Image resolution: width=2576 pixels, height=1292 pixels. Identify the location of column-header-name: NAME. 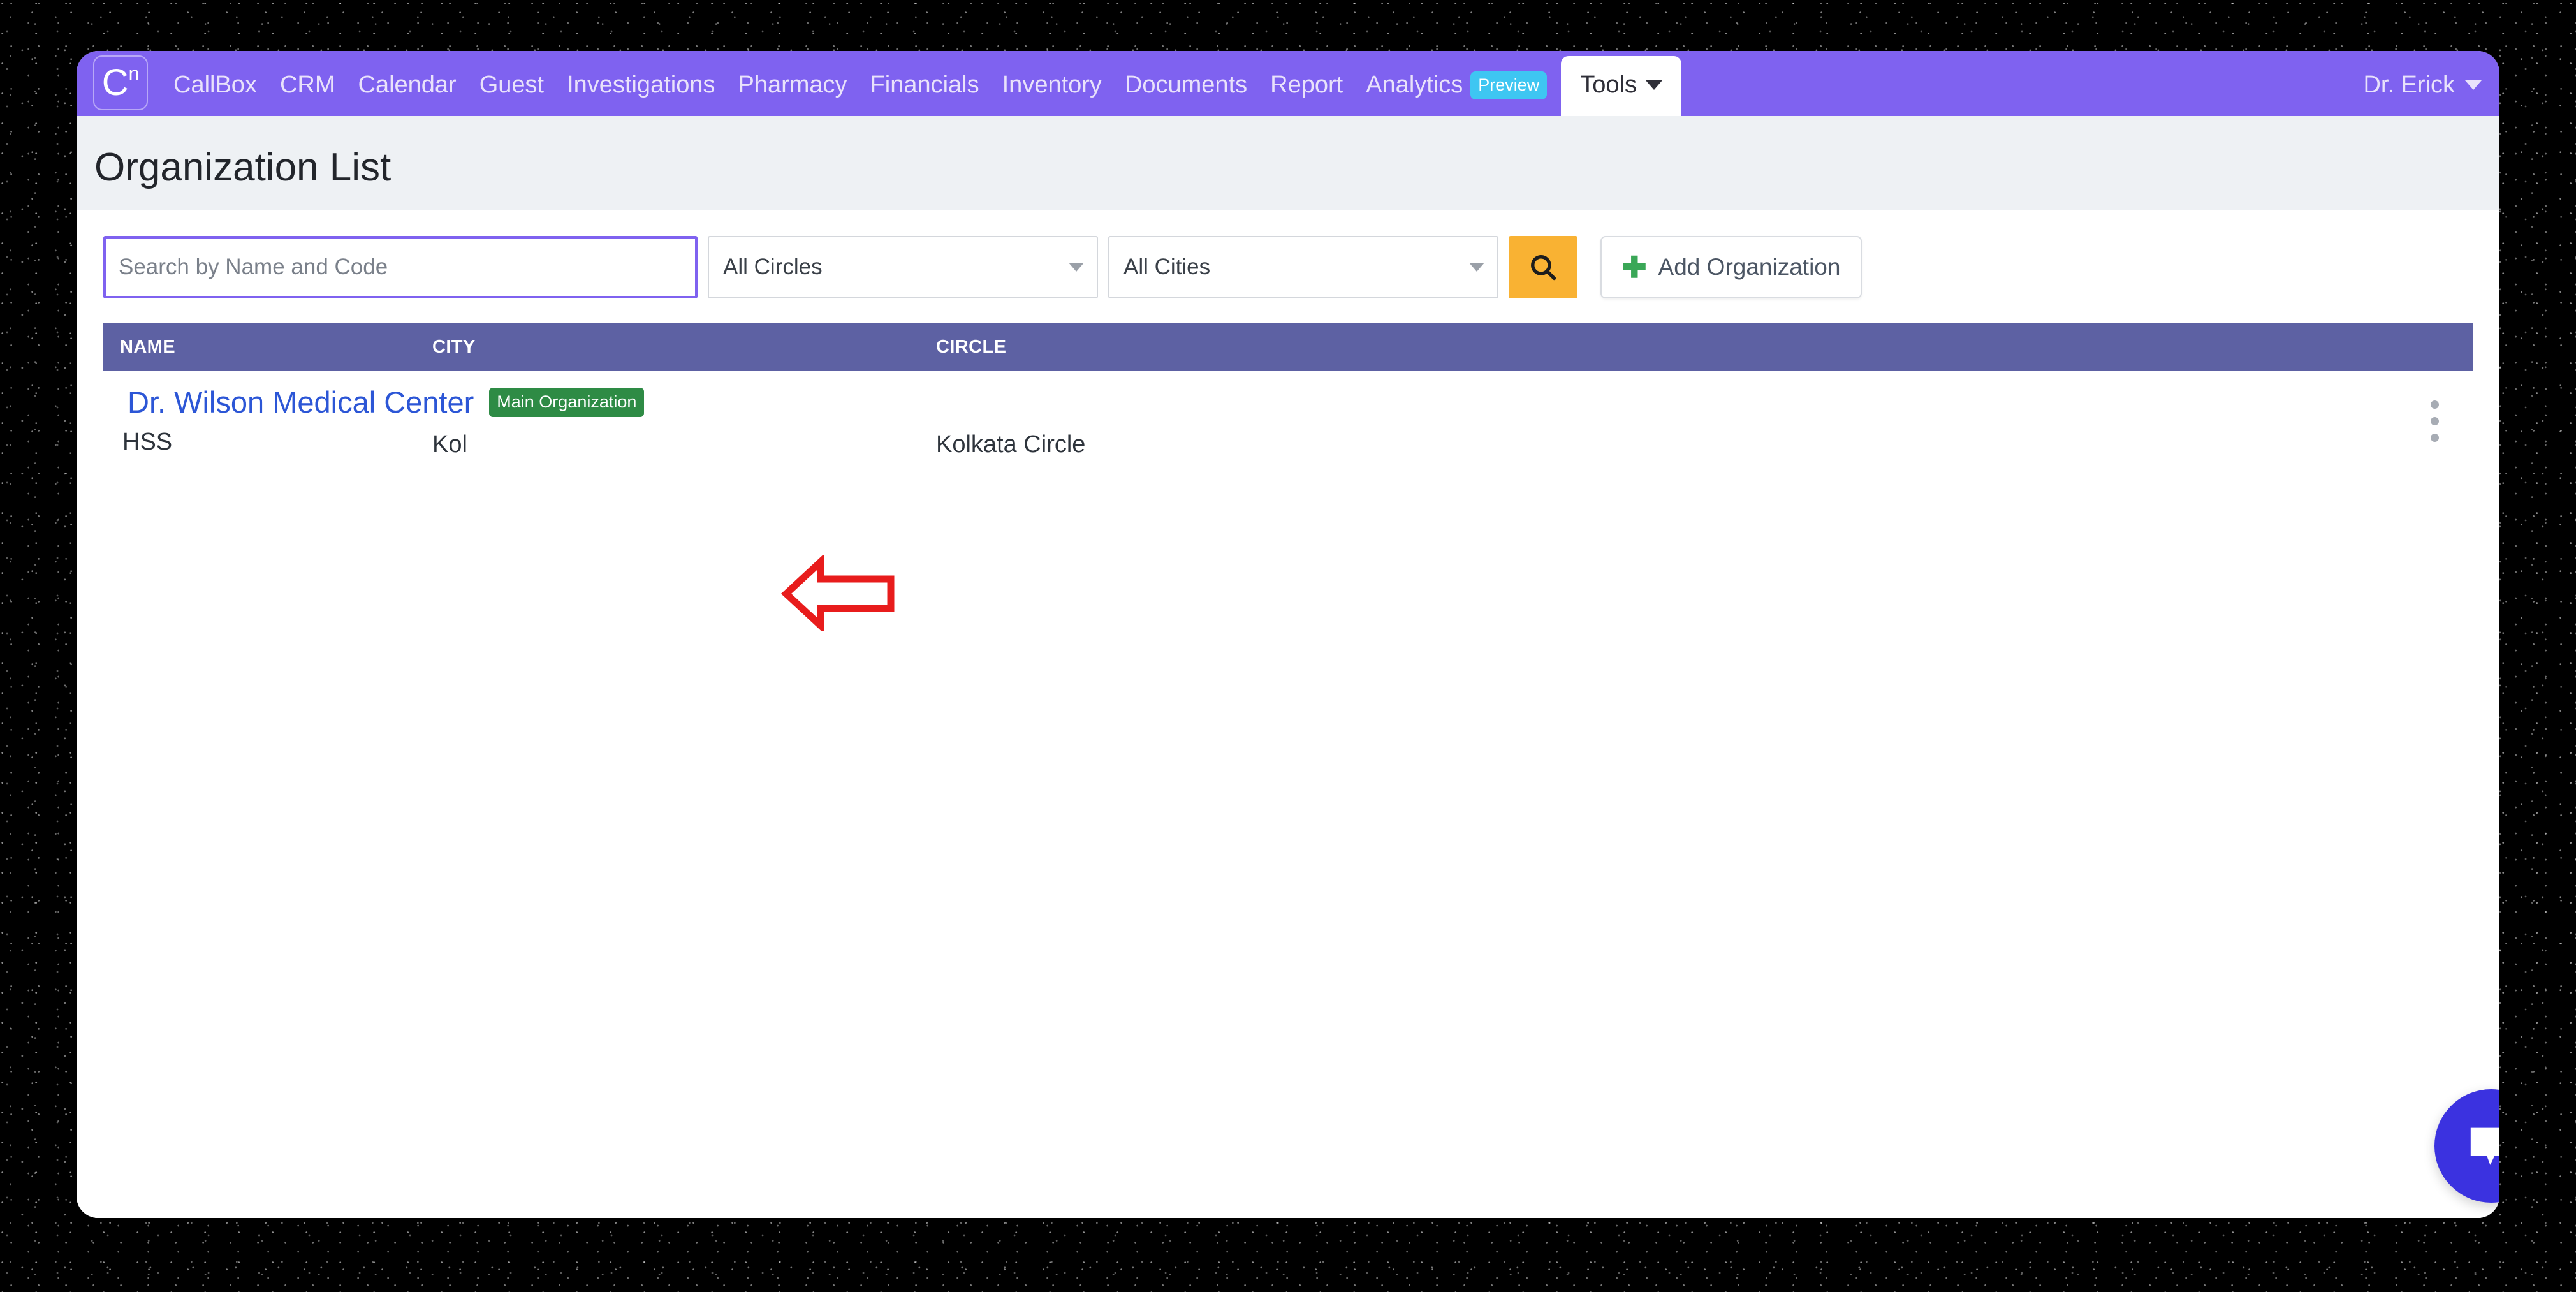
(147, 346).